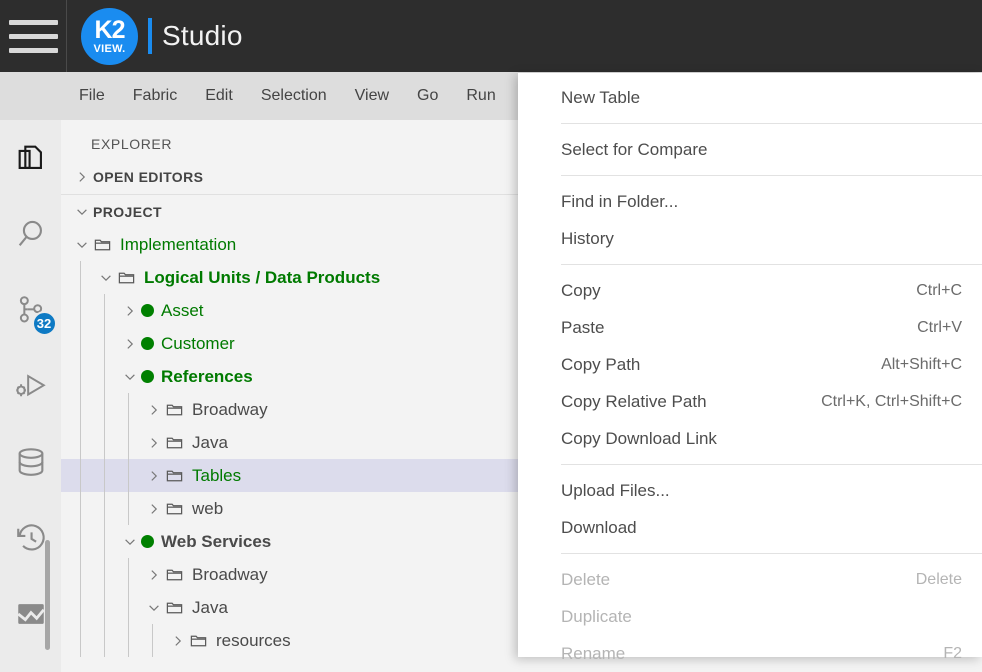 This screenshot has width=982, height=672. What do you see at coordinates (372, 96) in the screenshot?
I see `menubar-item-view: View` at bounding box center [372, 96].